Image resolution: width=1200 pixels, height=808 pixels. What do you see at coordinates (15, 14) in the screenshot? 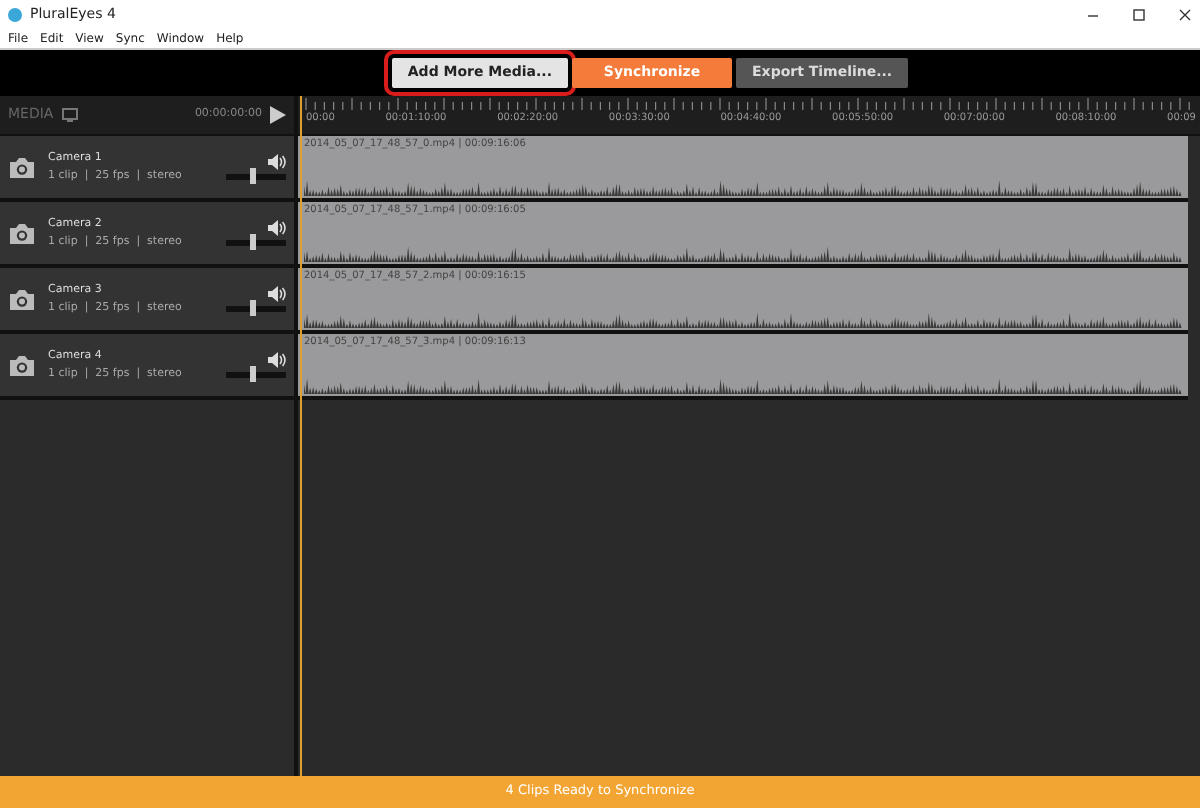
I see `app-logo-icon` at bounding box center [15, 14].